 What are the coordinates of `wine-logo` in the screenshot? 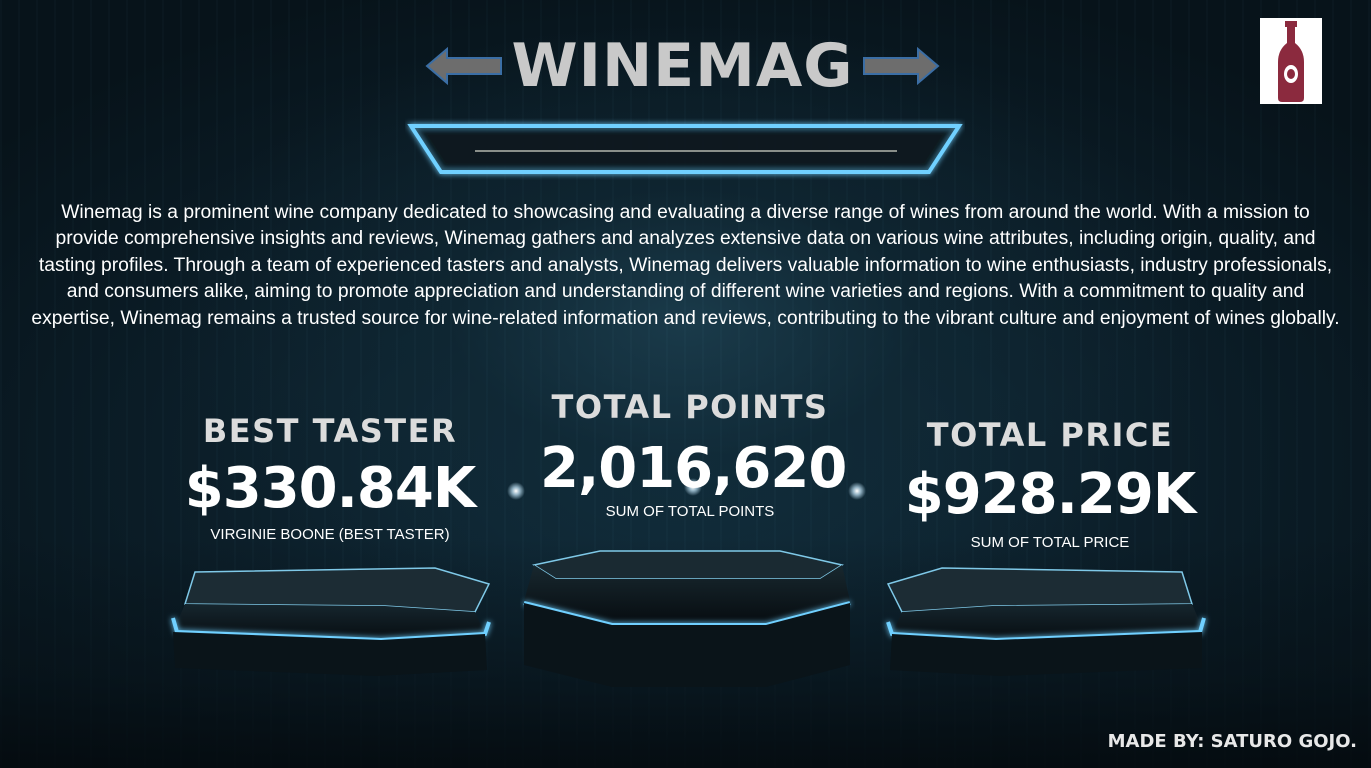 It's located at (1291, 61).